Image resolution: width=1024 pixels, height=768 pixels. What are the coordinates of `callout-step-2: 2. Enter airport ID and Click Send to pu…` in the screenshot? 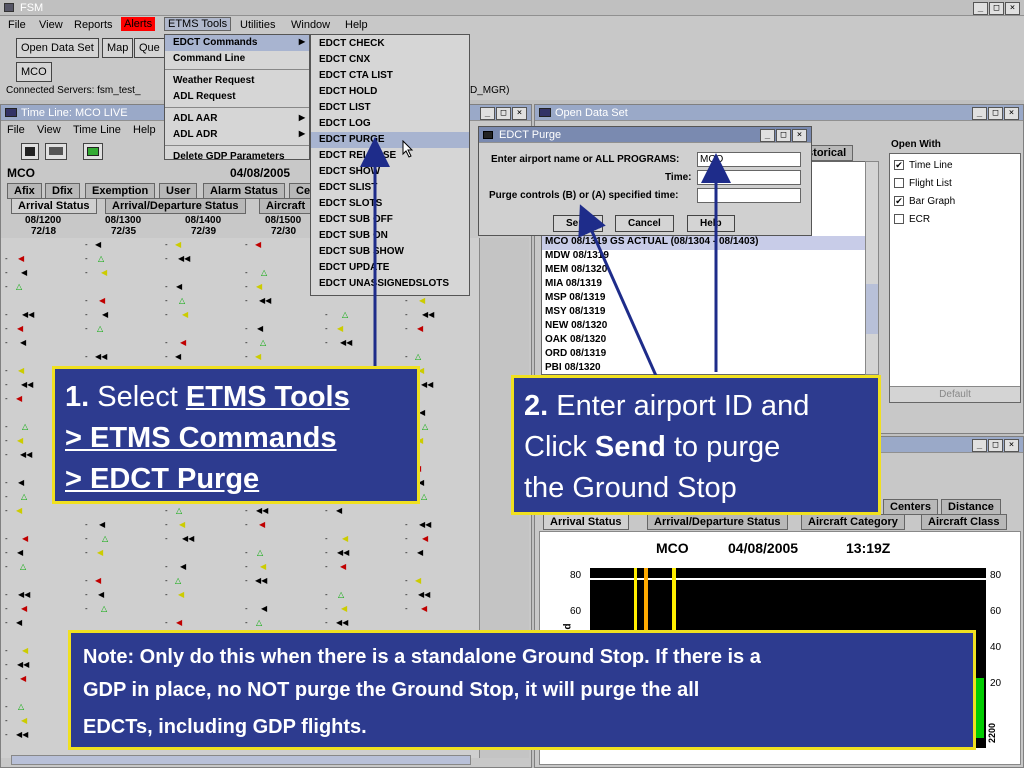 It's located at (696, 445).